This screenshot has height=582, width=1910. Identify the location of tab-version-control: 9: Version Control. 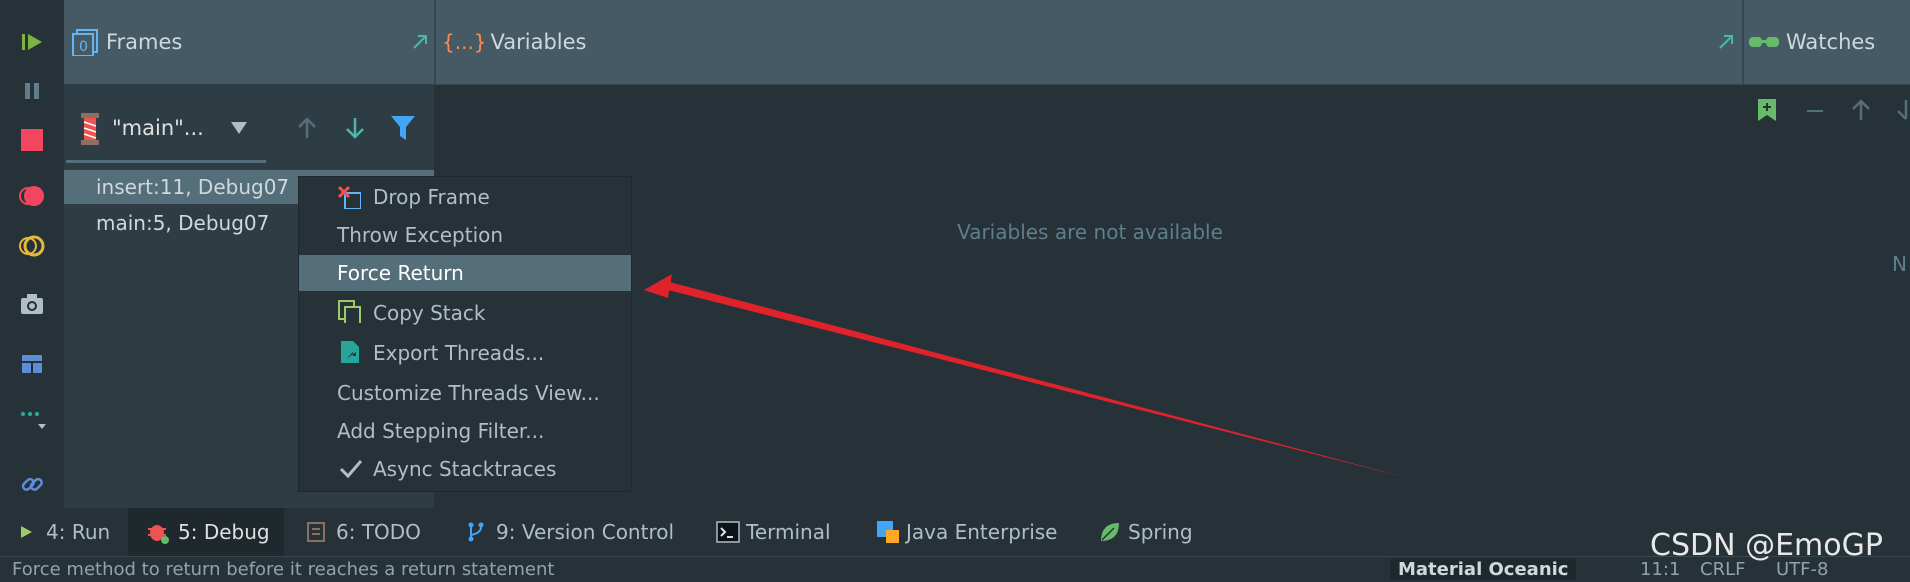
(576, 532).